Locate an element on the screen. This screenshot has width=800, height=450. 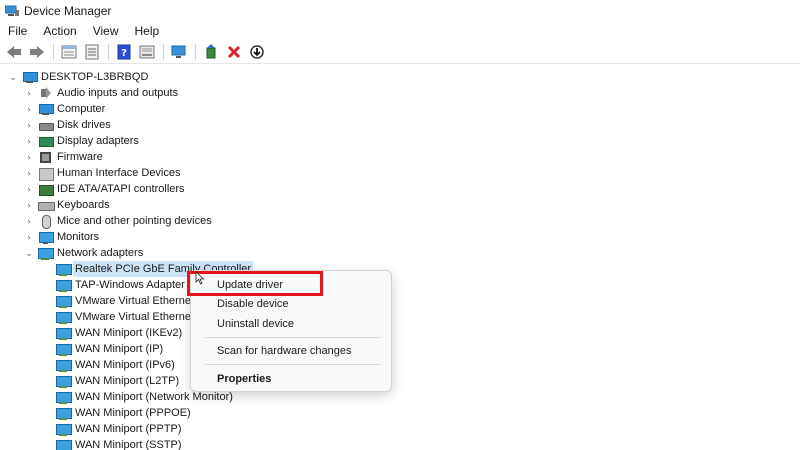
tree-device: WAN Miniport (PPTP) is located at coordinates (119, 429).